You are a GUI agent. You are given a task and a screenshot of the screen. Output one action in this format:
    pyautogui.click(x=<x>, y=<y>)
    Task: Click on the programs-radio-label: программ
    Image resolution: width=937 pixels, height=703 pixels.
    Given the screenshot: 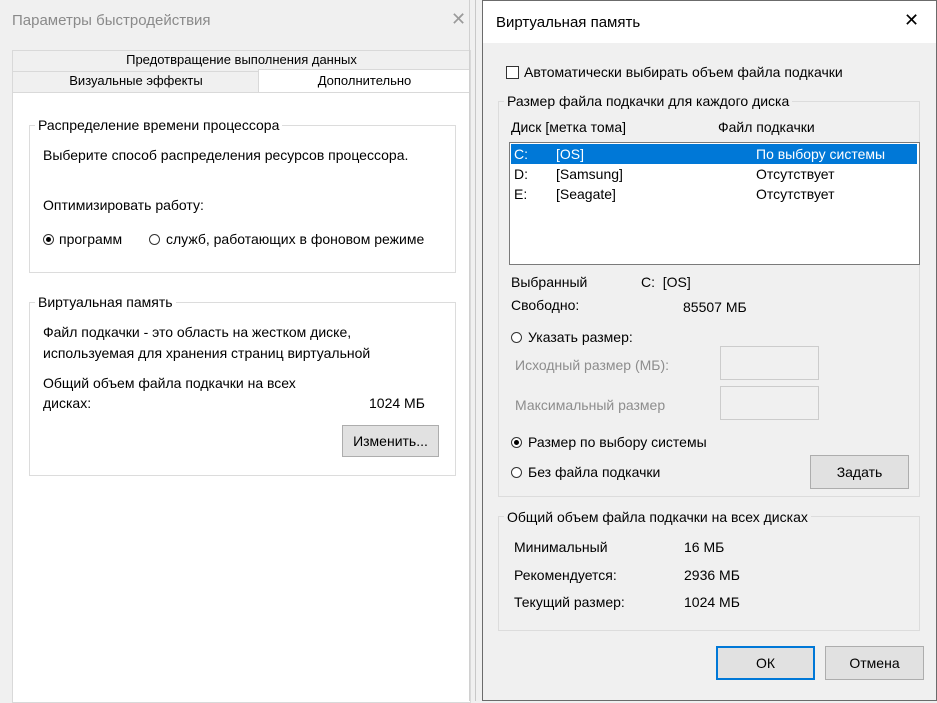 What is the action you would take?
    pyautogui.click(x=90, y=239)
    